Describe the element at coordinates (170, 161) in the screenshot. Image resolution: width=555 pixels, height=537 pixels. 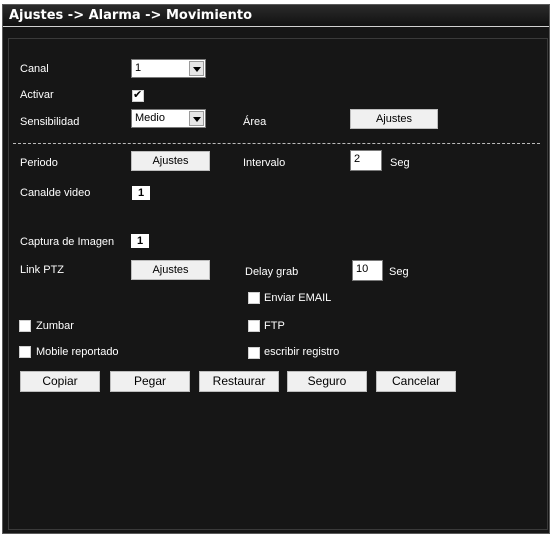
I see `periodo-ajustes-button: Ajustes` at that location.